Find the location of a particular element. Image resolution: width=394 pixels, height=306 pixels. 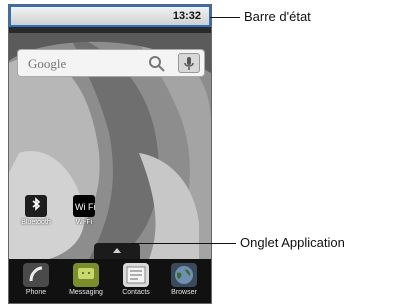

callout-line-status is located at coordinates (225, 17).